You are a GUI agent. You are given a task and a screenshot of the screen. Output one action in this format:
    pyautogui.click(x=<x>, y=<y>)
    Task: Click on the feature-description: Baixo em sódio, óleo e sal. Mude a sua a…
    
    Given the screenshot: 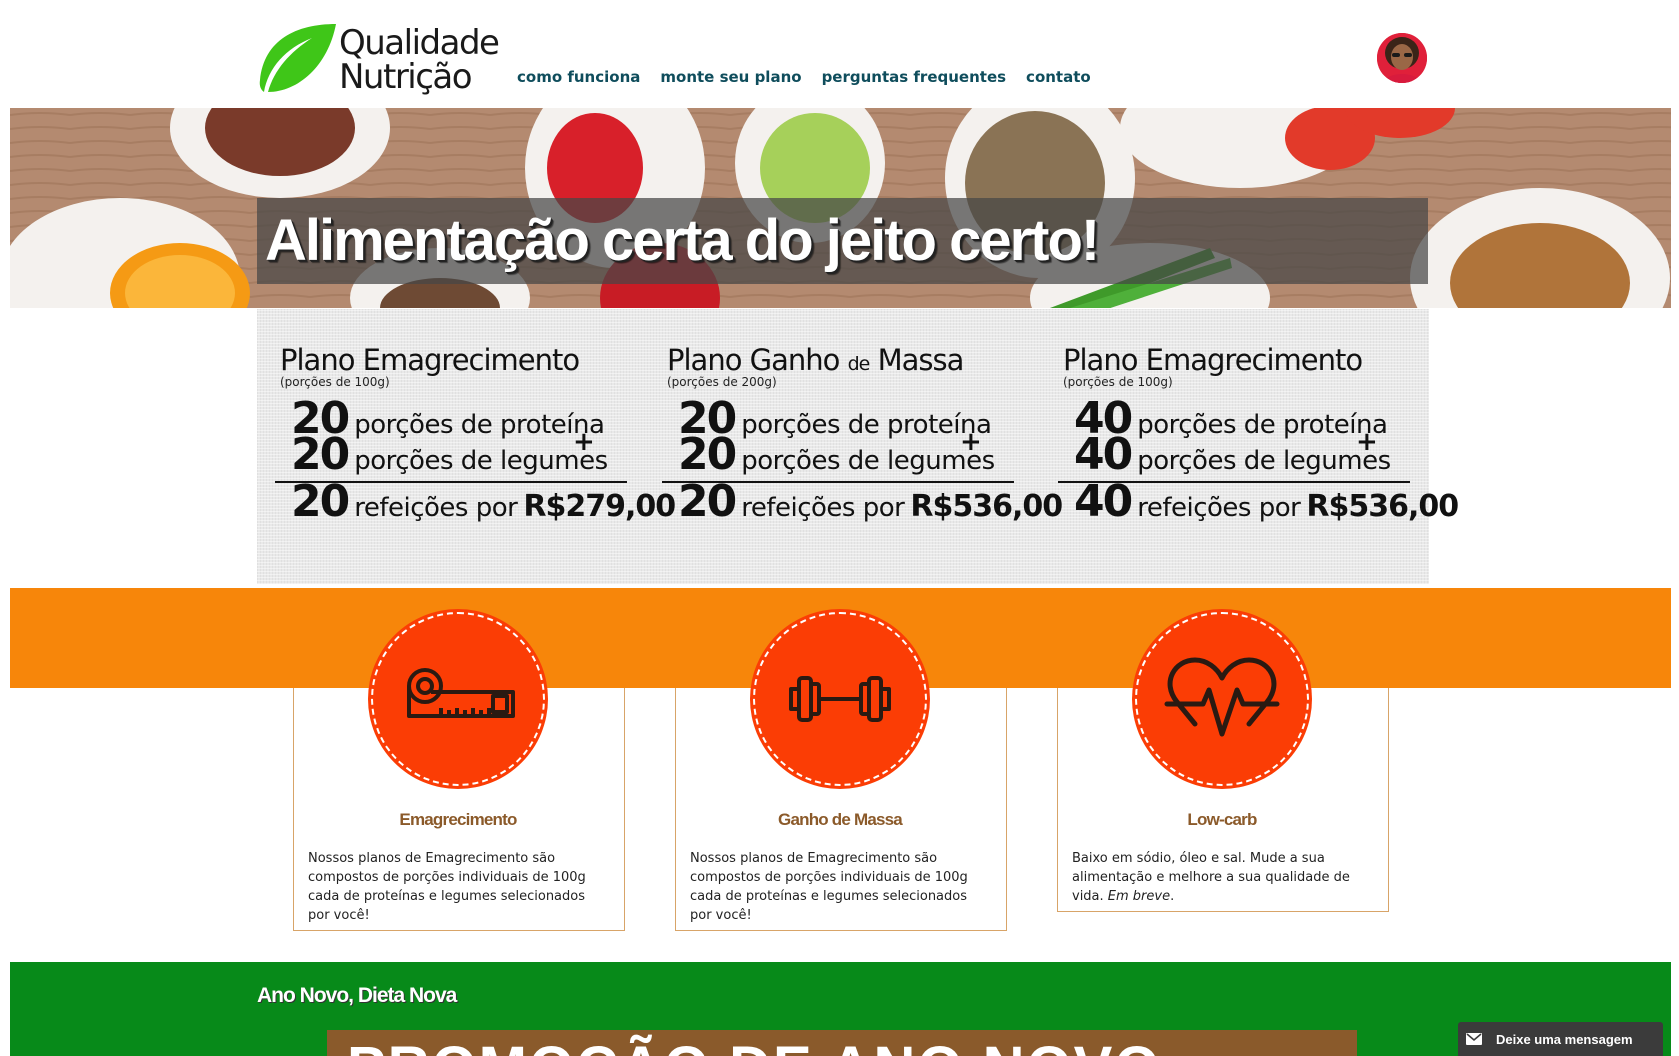 What is the action you would take?
    pyautogui.click(x=1211, y=877)
    